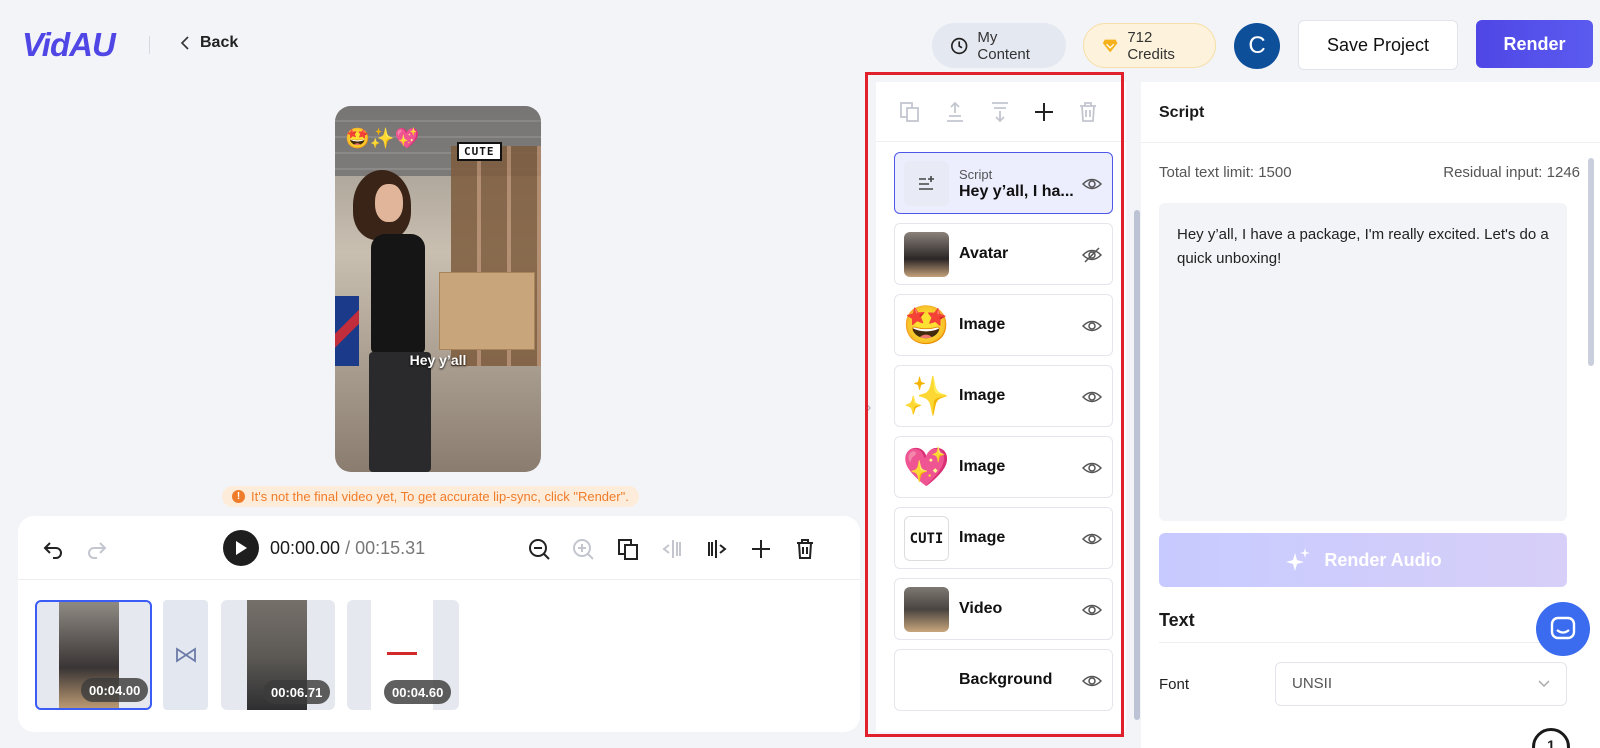 This screenshot has width=1600, height=748. I want to click on layer-type-label: Avatar, so click(984, 253).